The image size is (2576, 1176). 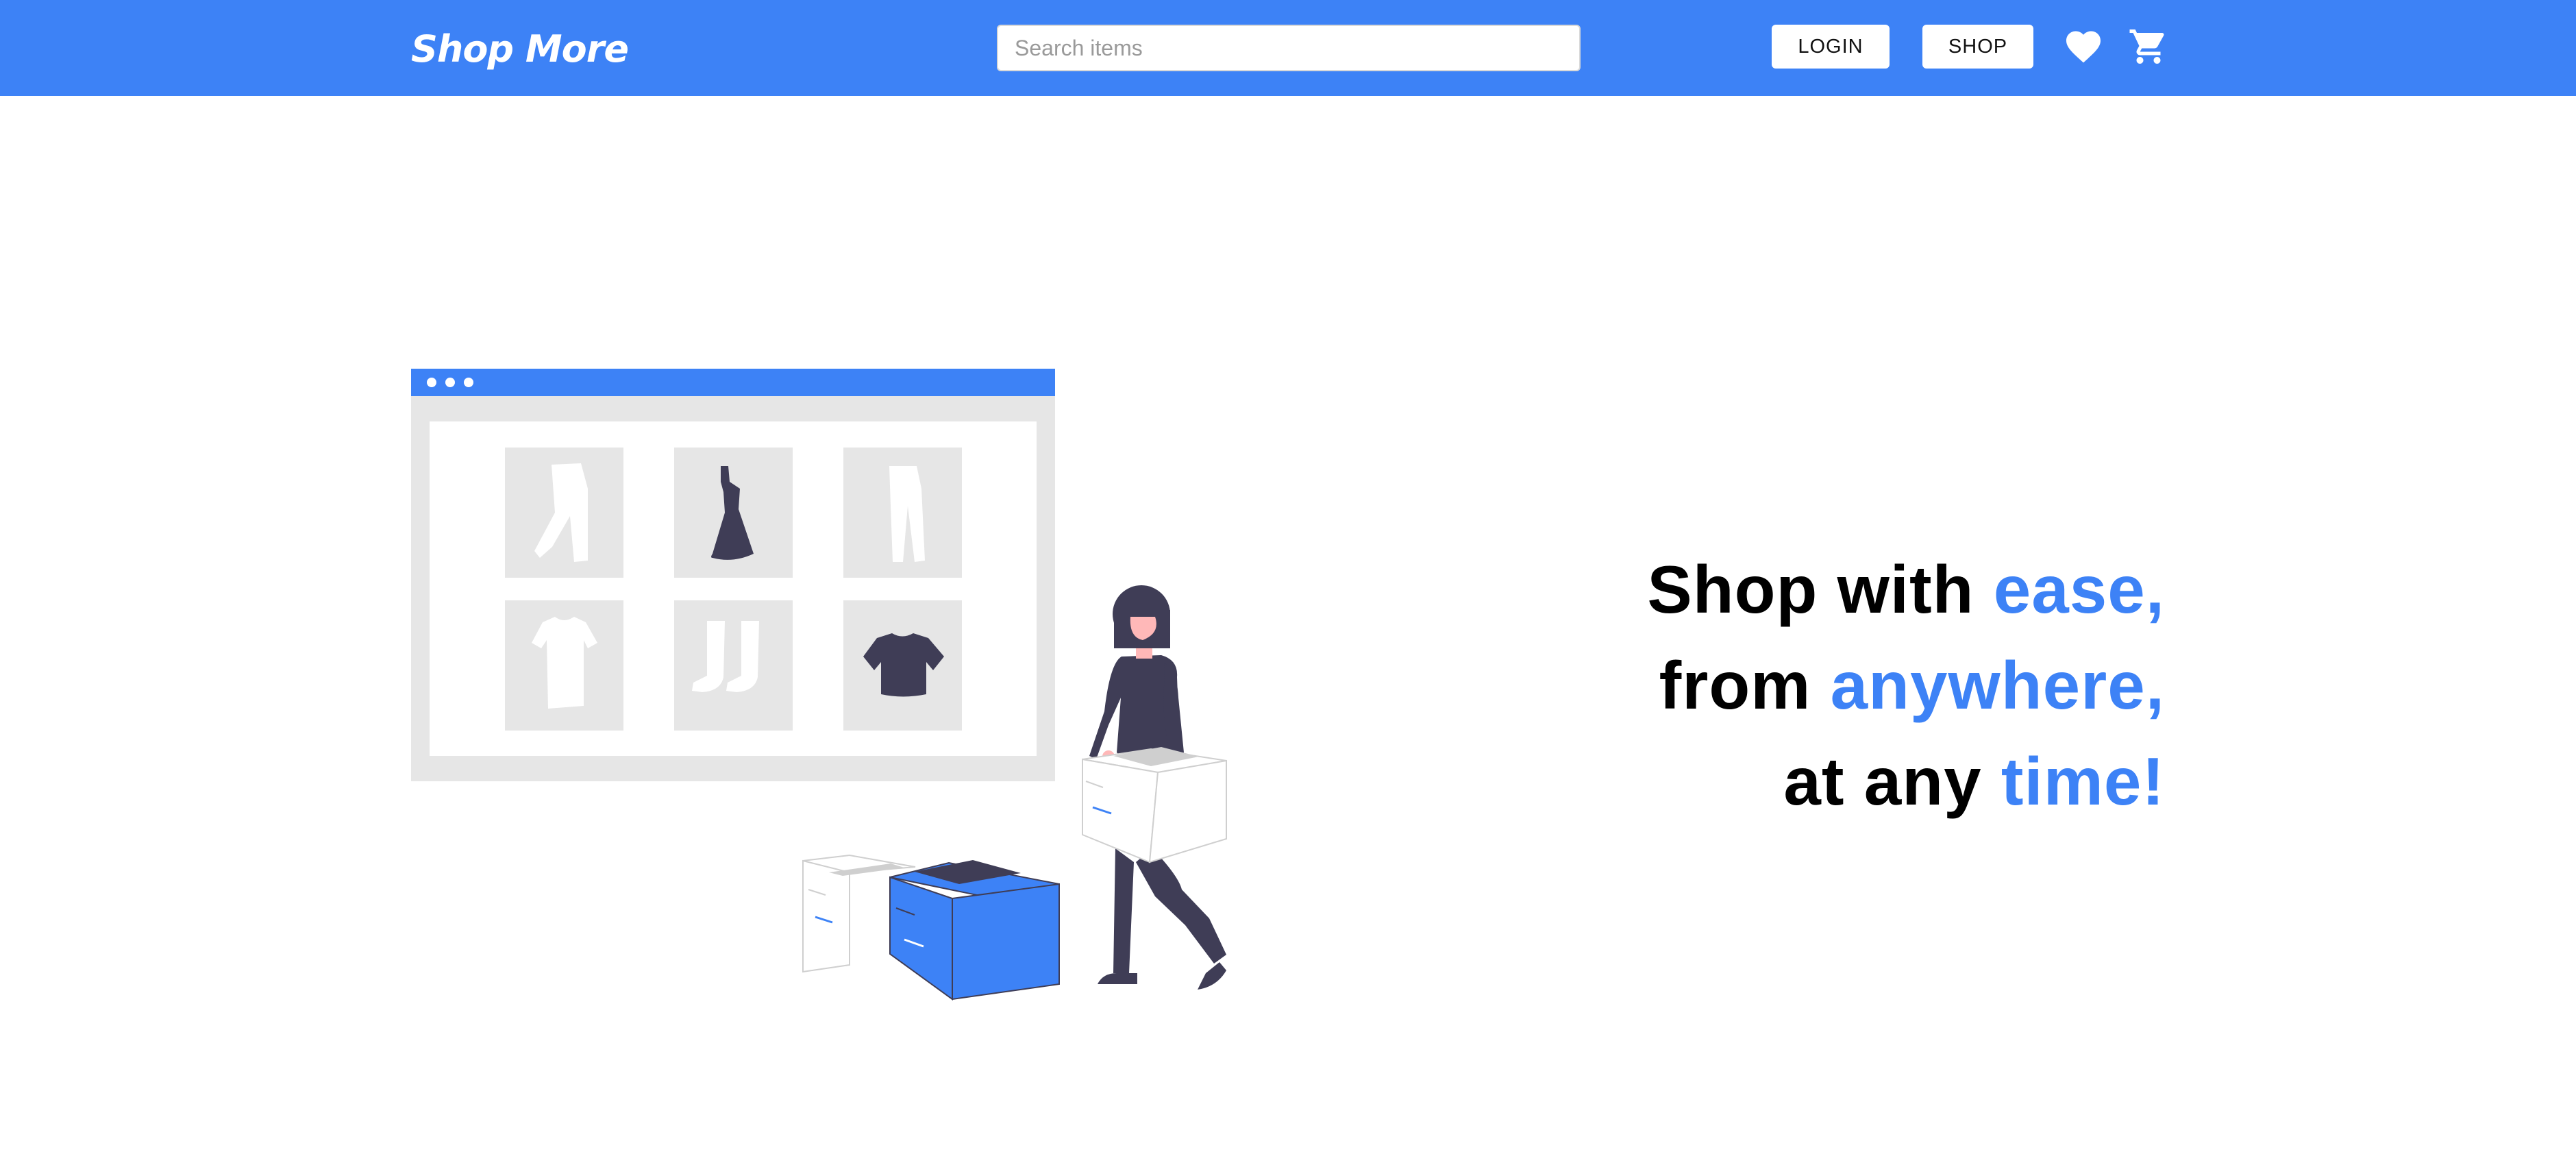 What do you see at coordinates (1754, 781) in the screenshot?
I see `headline-line-3: at any time!` at bounding box center [1754, 781].